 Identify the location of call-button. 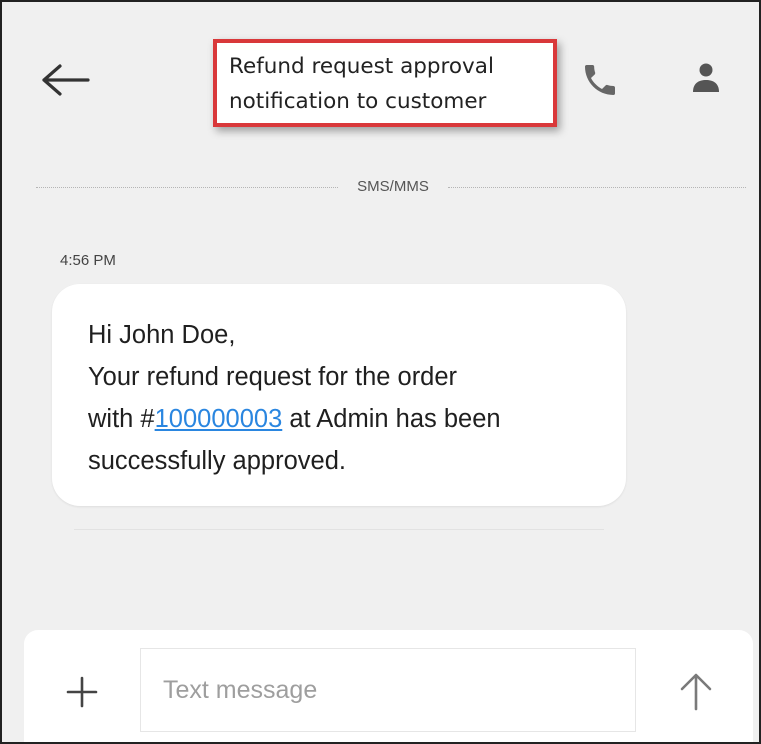
(600, 80).